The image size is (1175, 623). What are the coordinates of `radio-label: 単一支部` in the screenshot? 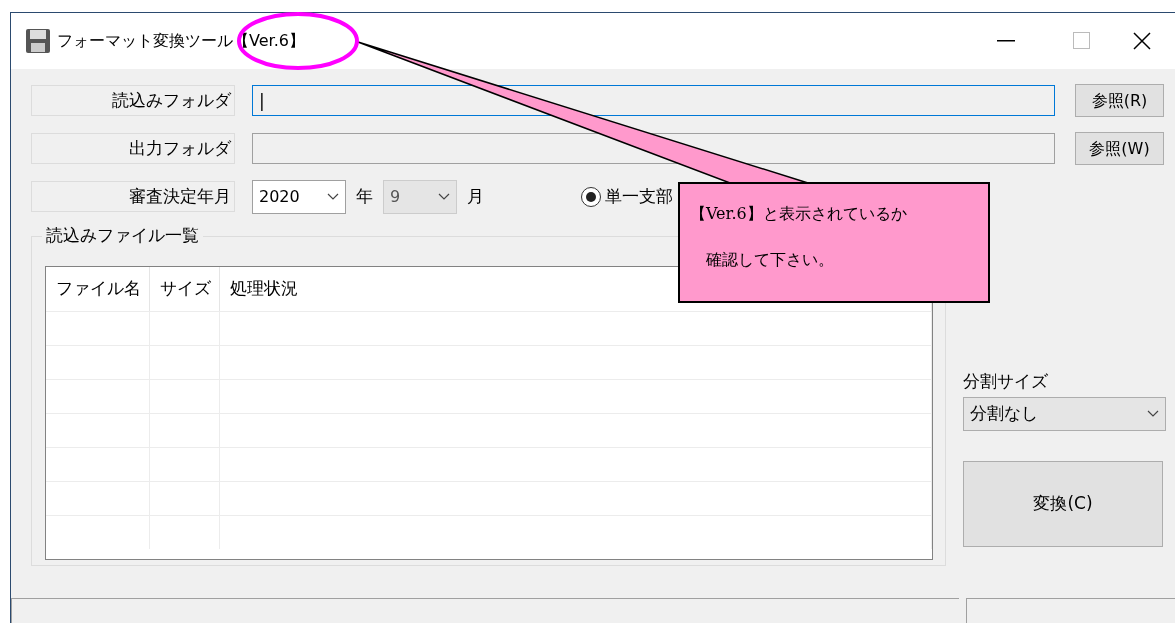 It's located at (639, 196).